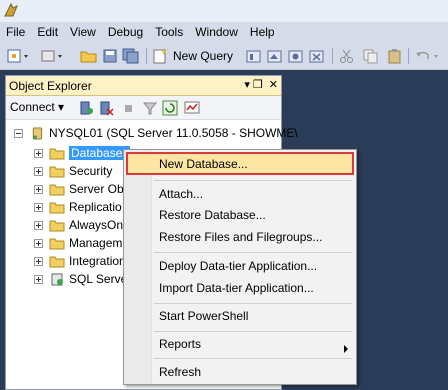  What do you see at coordinates (192, 108) in the screenshot?
I see `activity-monitor-icon` at bounding box center [192, 108].